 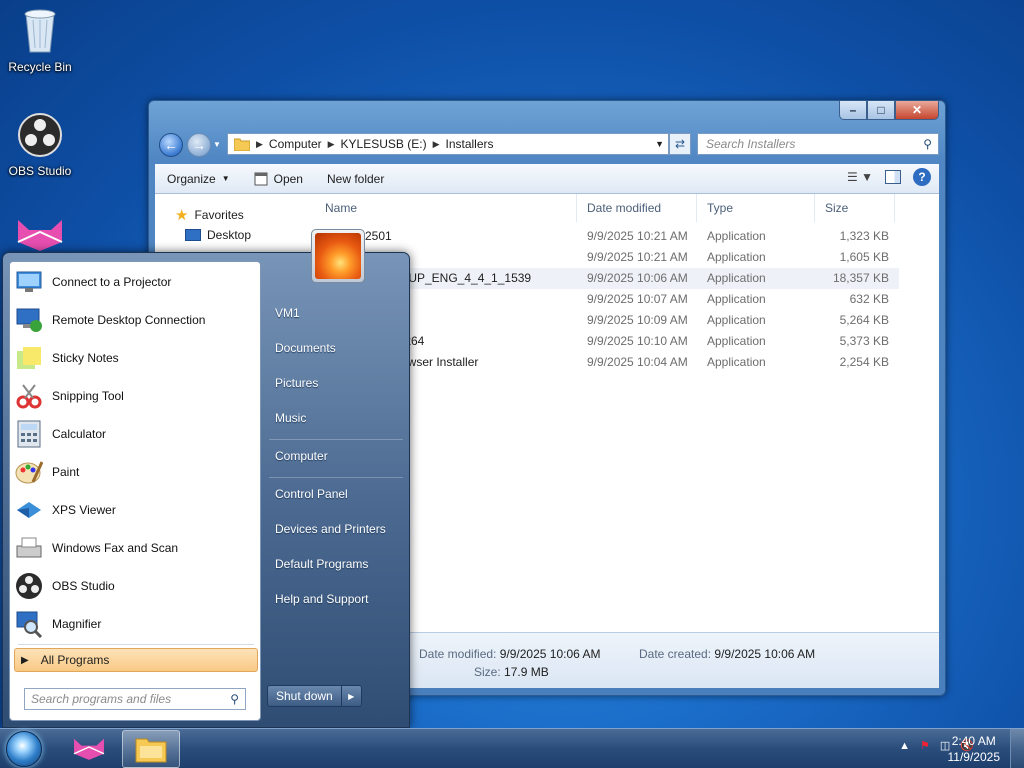 I want to click on search-placeholder: Search programs and files, so click(x=101, y=699).